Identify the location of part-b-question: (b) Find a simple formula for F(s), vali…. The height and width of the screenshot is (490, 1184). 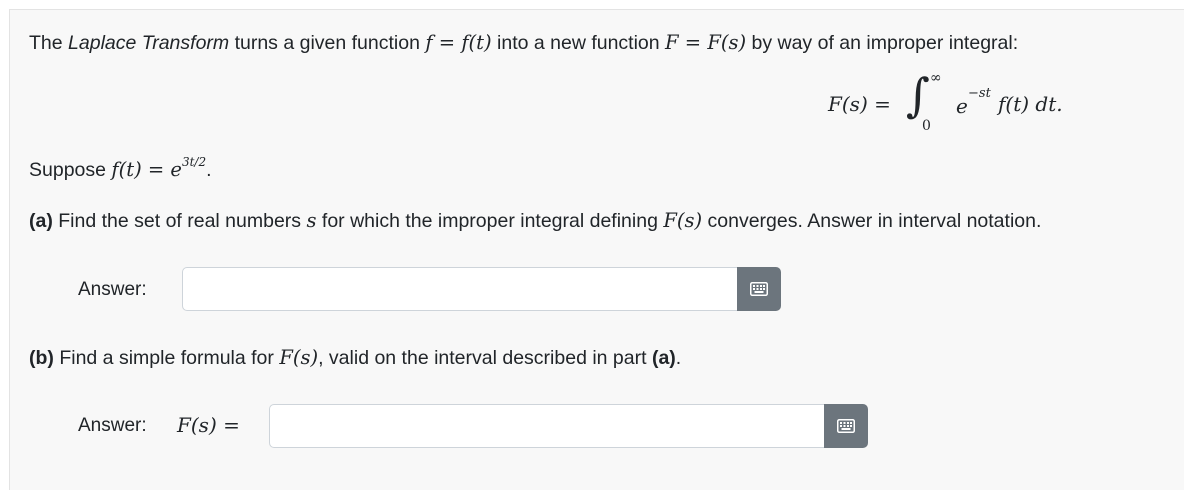
(355, 358).